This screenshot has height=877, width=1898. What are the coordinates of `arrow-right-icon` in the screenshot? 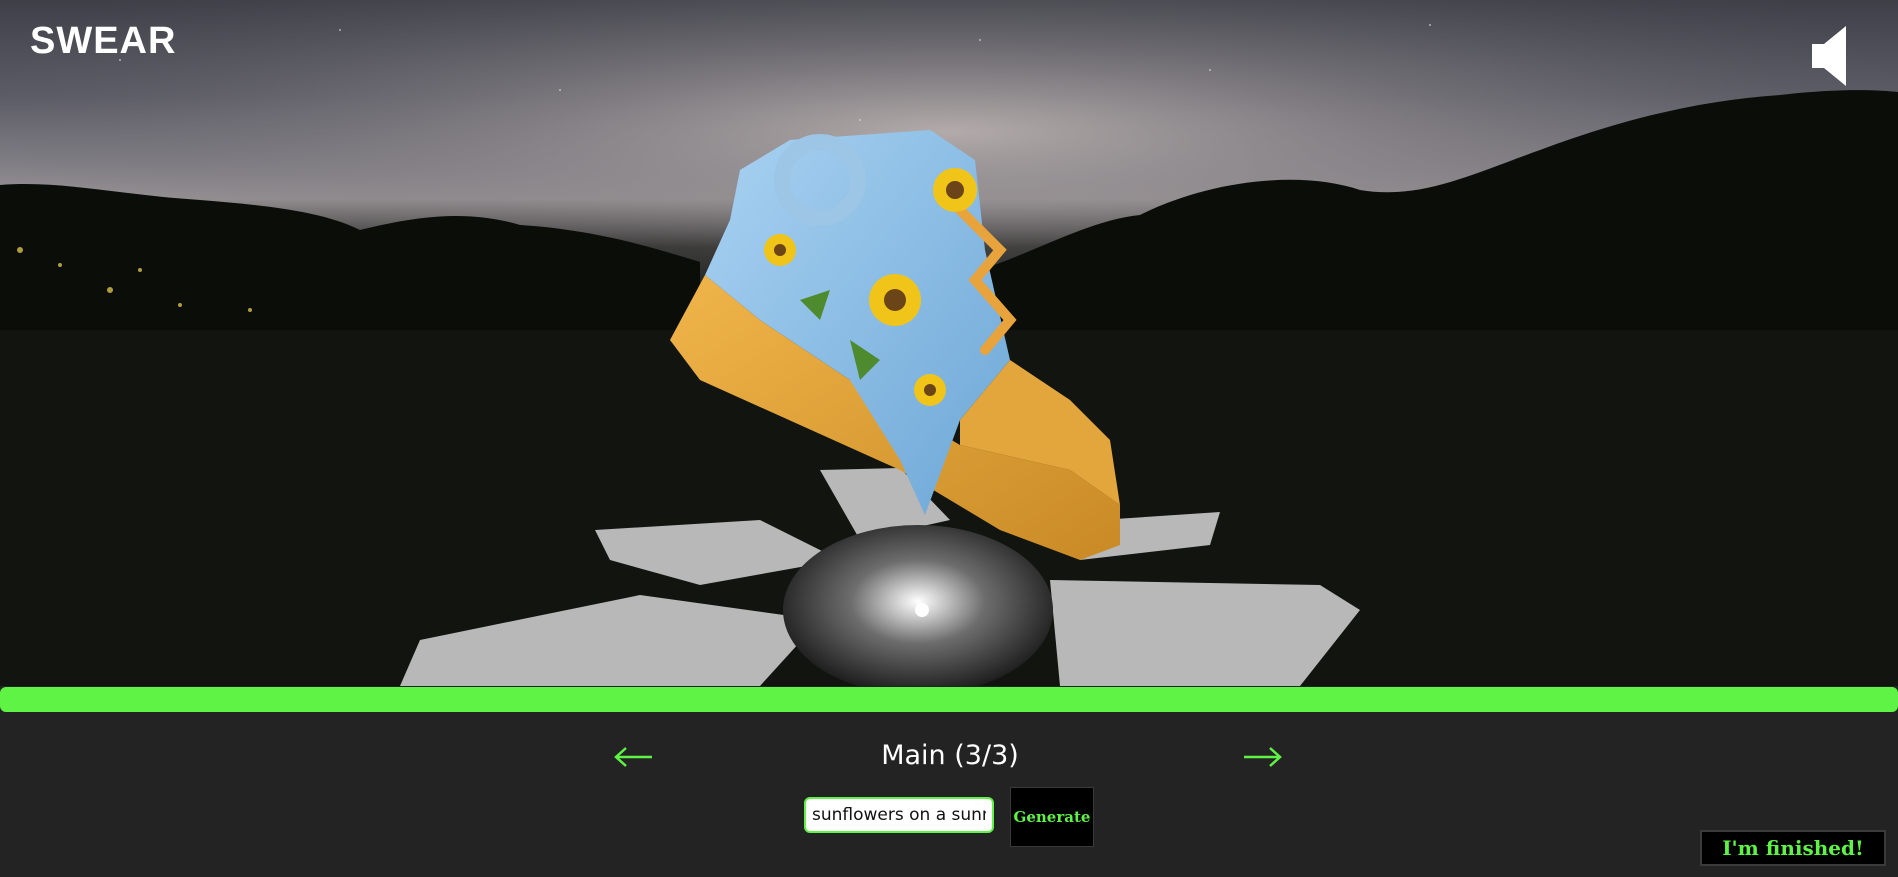 It's located at (1263, 757).